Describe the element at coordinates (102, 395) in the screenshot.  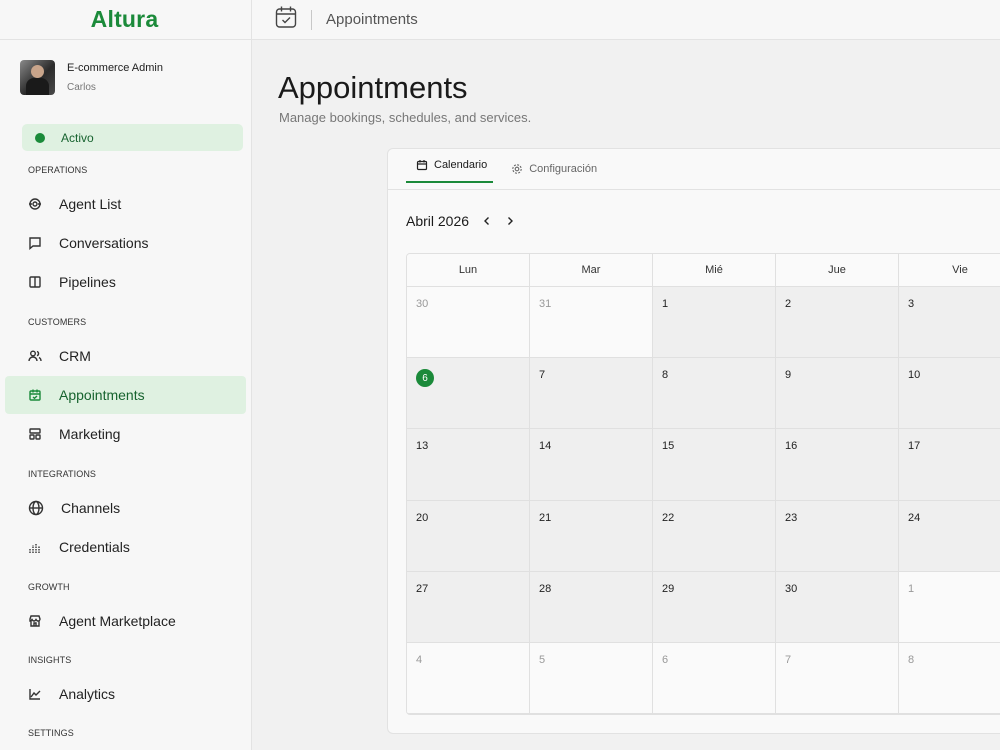
I see `sidebar-item-label: Appointments` at that location.